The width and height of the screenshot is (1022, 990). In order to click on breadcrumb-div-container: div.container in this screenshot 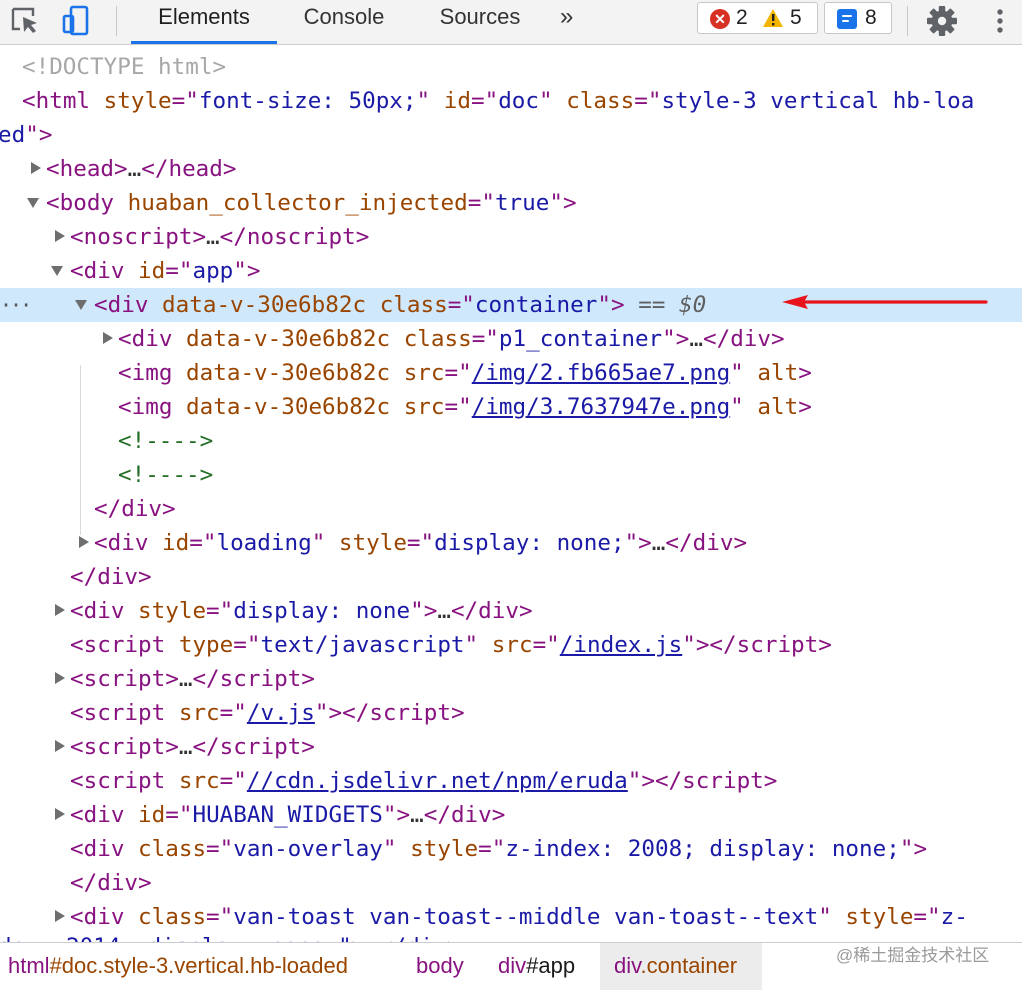, I will do `click(681, 966)`.